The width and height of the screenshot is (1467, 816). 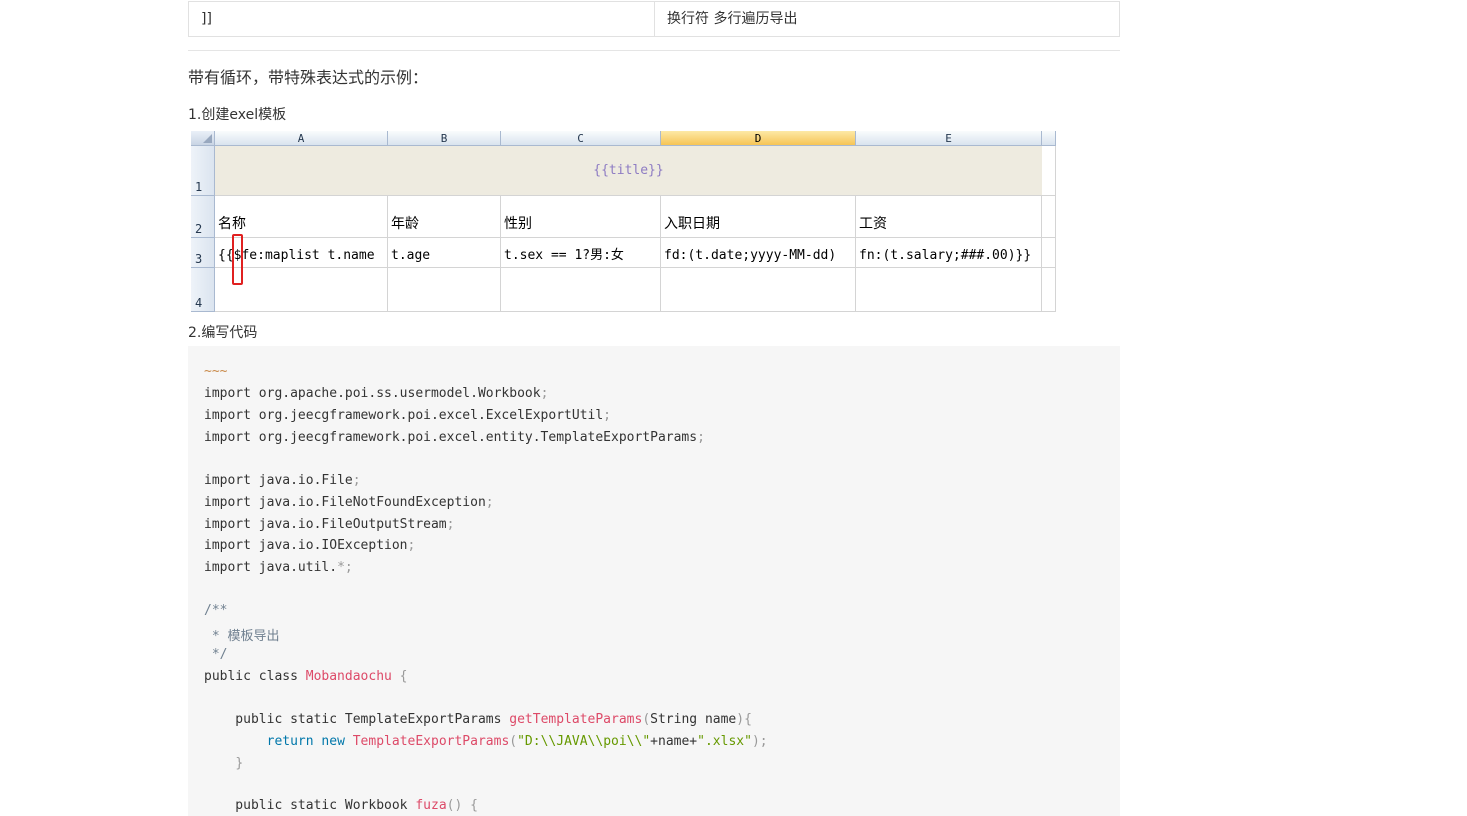 What do you see at coordinates (308, 77) in the screenshot?
I see `section-heading: 带有循环，带特殊表达式的示例：` at bounding box center [308, 77].